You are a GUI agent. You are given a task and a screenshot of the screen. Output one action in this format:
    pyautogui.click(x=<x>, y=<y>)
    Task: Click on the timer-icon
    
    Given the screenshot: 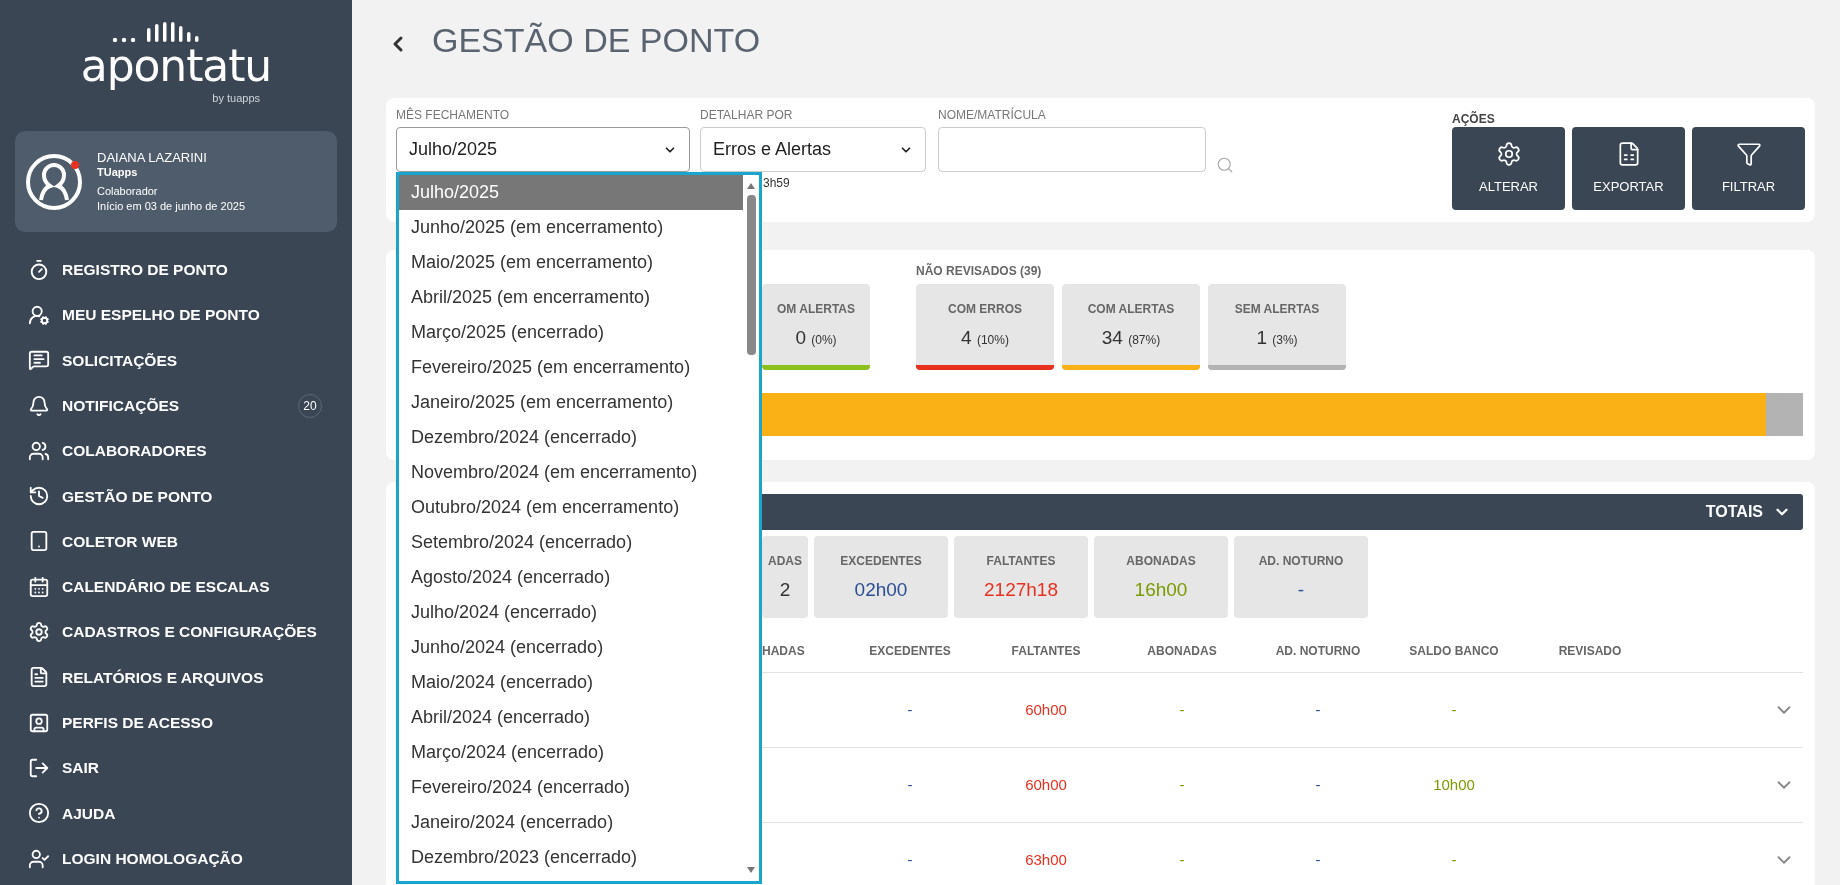 What is the action you would take?
    pyautogui.click(x=39, y=269)
    